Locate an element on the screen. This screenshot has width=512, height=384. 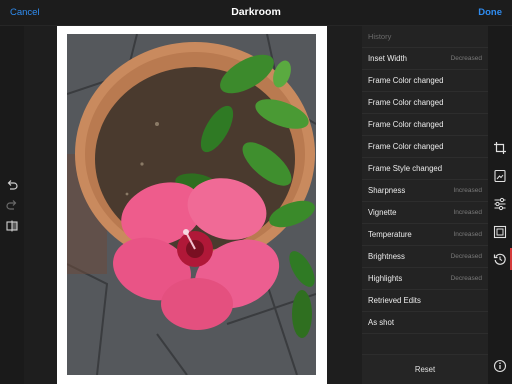
redo-icon is located at coordinates (12, 205).